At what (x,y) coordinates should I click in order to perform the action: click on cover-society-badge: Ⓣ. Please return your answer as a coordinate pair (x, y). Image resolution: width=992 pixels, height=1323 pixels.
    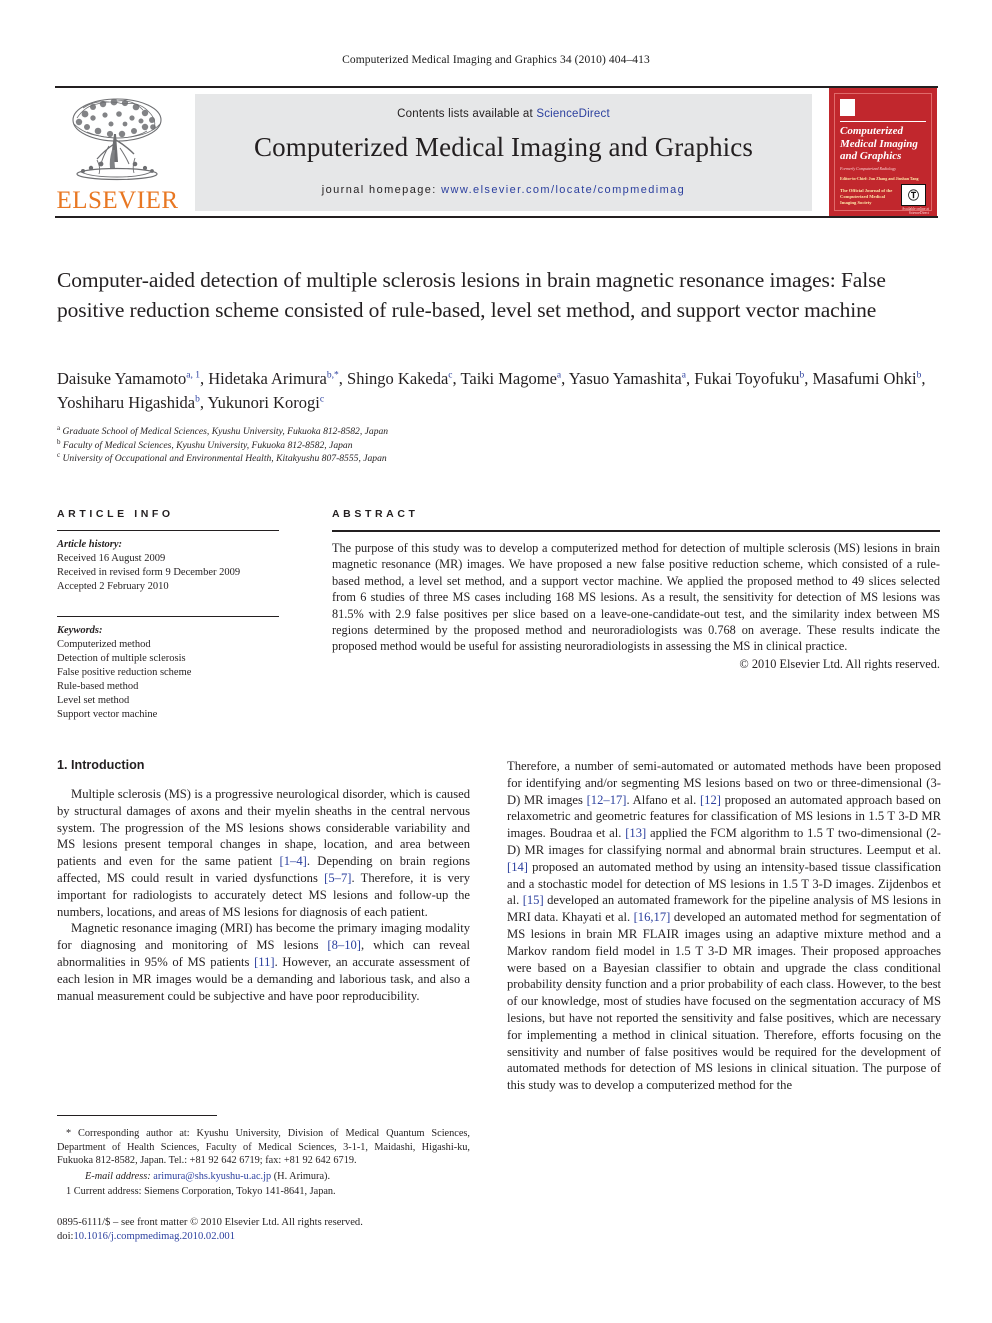
    Looking at the image, I should click on (913, 195).